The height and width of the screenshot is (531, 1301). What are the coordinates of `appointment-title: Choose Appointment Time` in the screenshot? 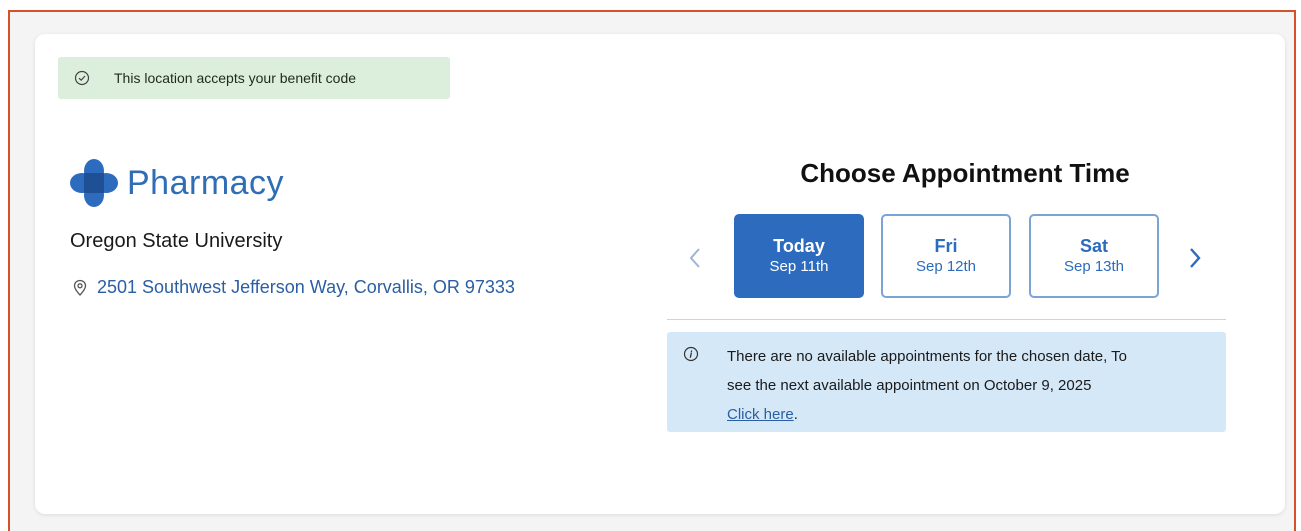 It's located at (965, 173).